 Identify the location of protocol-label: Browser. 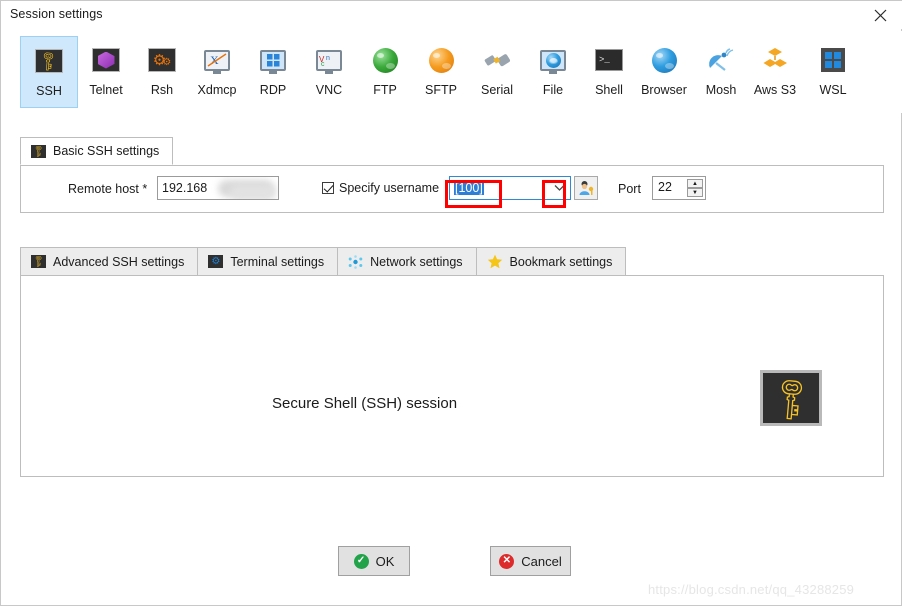
(664, 90).